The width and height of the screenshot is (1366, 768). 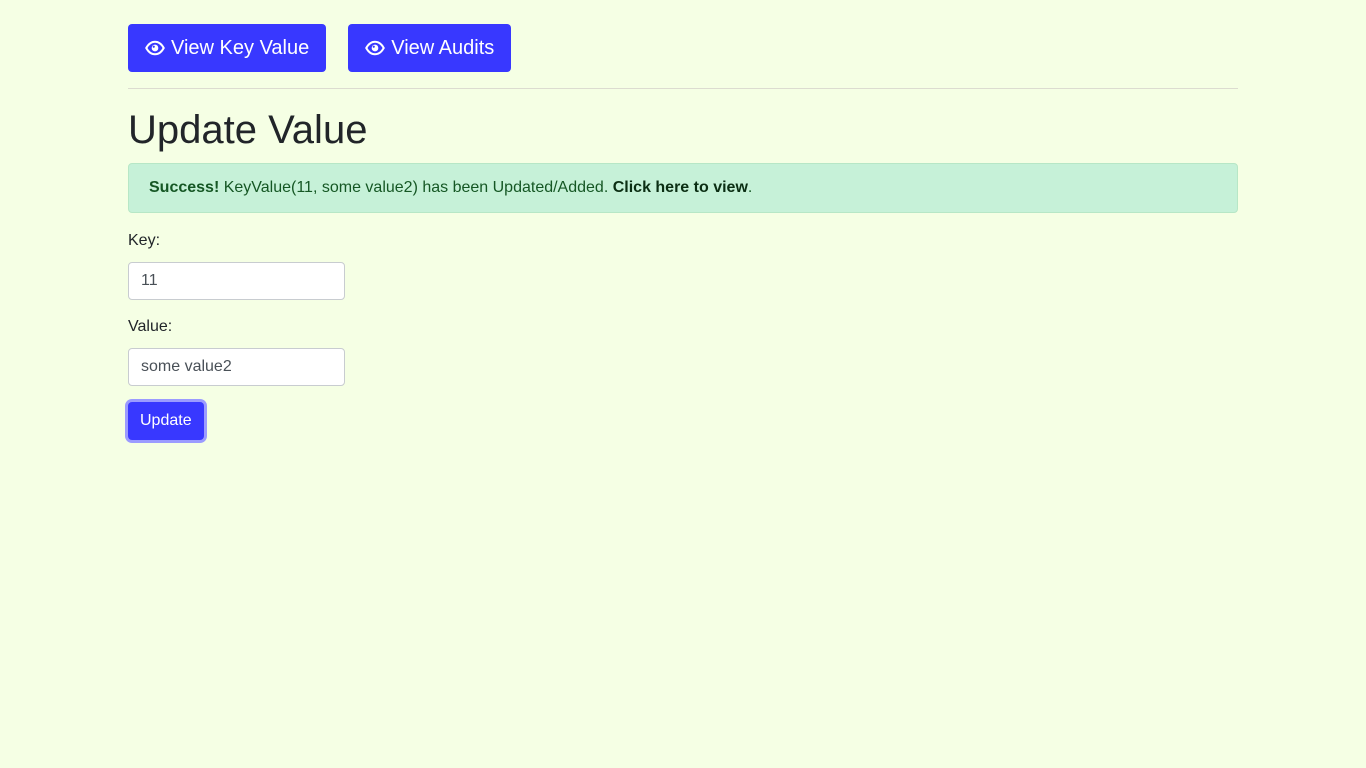 I want to click on key-label: Key:, so click(x=144, y=240).